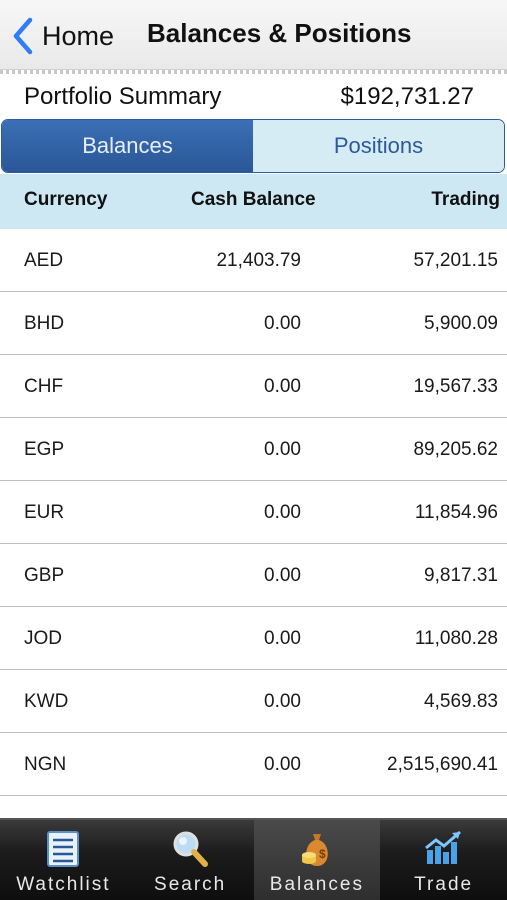 The width and height of the screenshot is (507, 900). I want to click on tab-label: Trade, so click(444, 884).